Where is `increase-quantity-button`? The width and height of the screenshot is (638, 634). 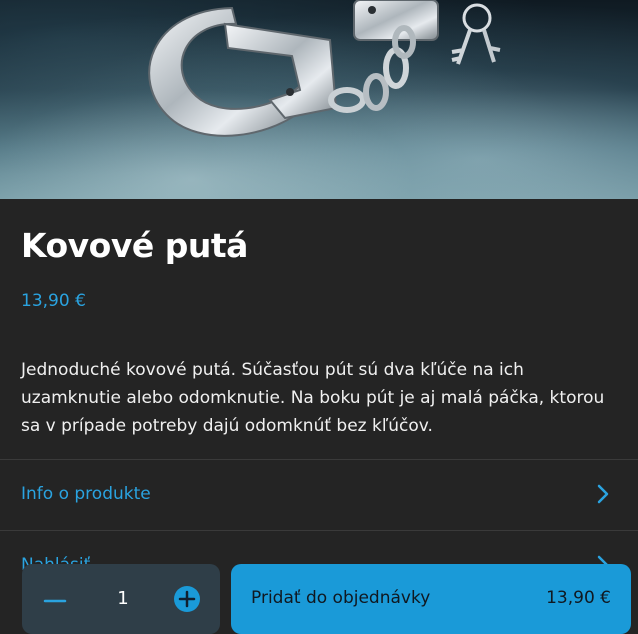
increase-quantity-button is located at coordinates (187, 599).